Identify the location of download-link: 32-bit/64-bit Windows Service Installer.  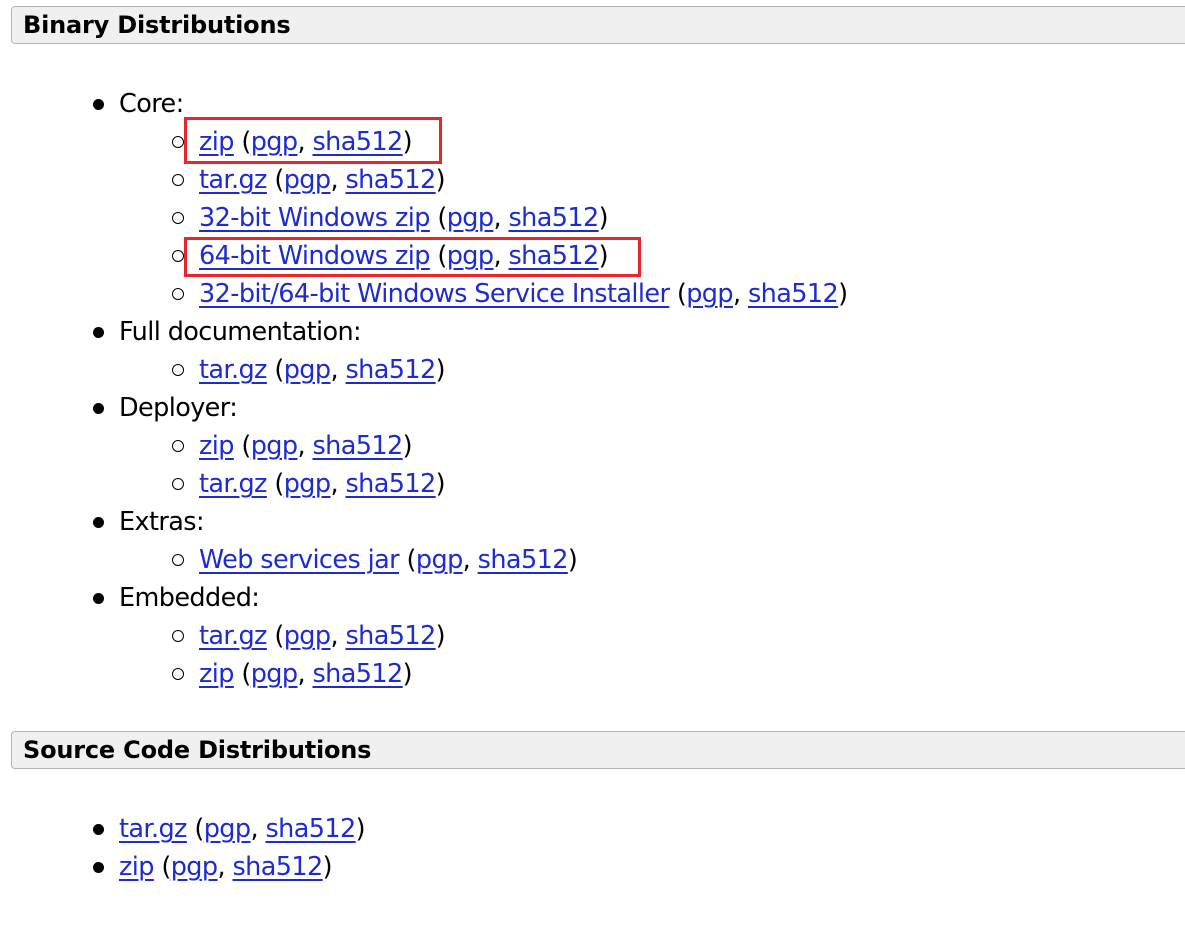
(434, 294).